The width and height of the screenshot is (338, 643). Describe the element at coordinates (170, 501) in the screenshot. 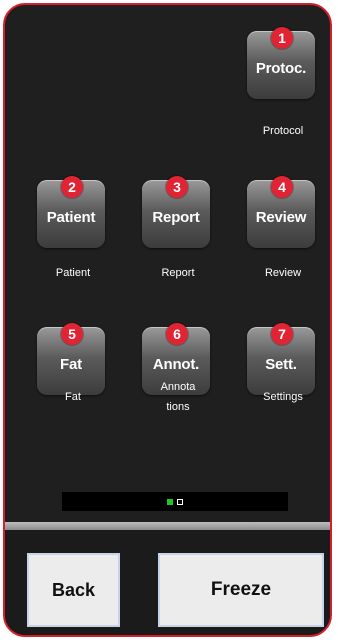

I see `page-dot-active` at that location.